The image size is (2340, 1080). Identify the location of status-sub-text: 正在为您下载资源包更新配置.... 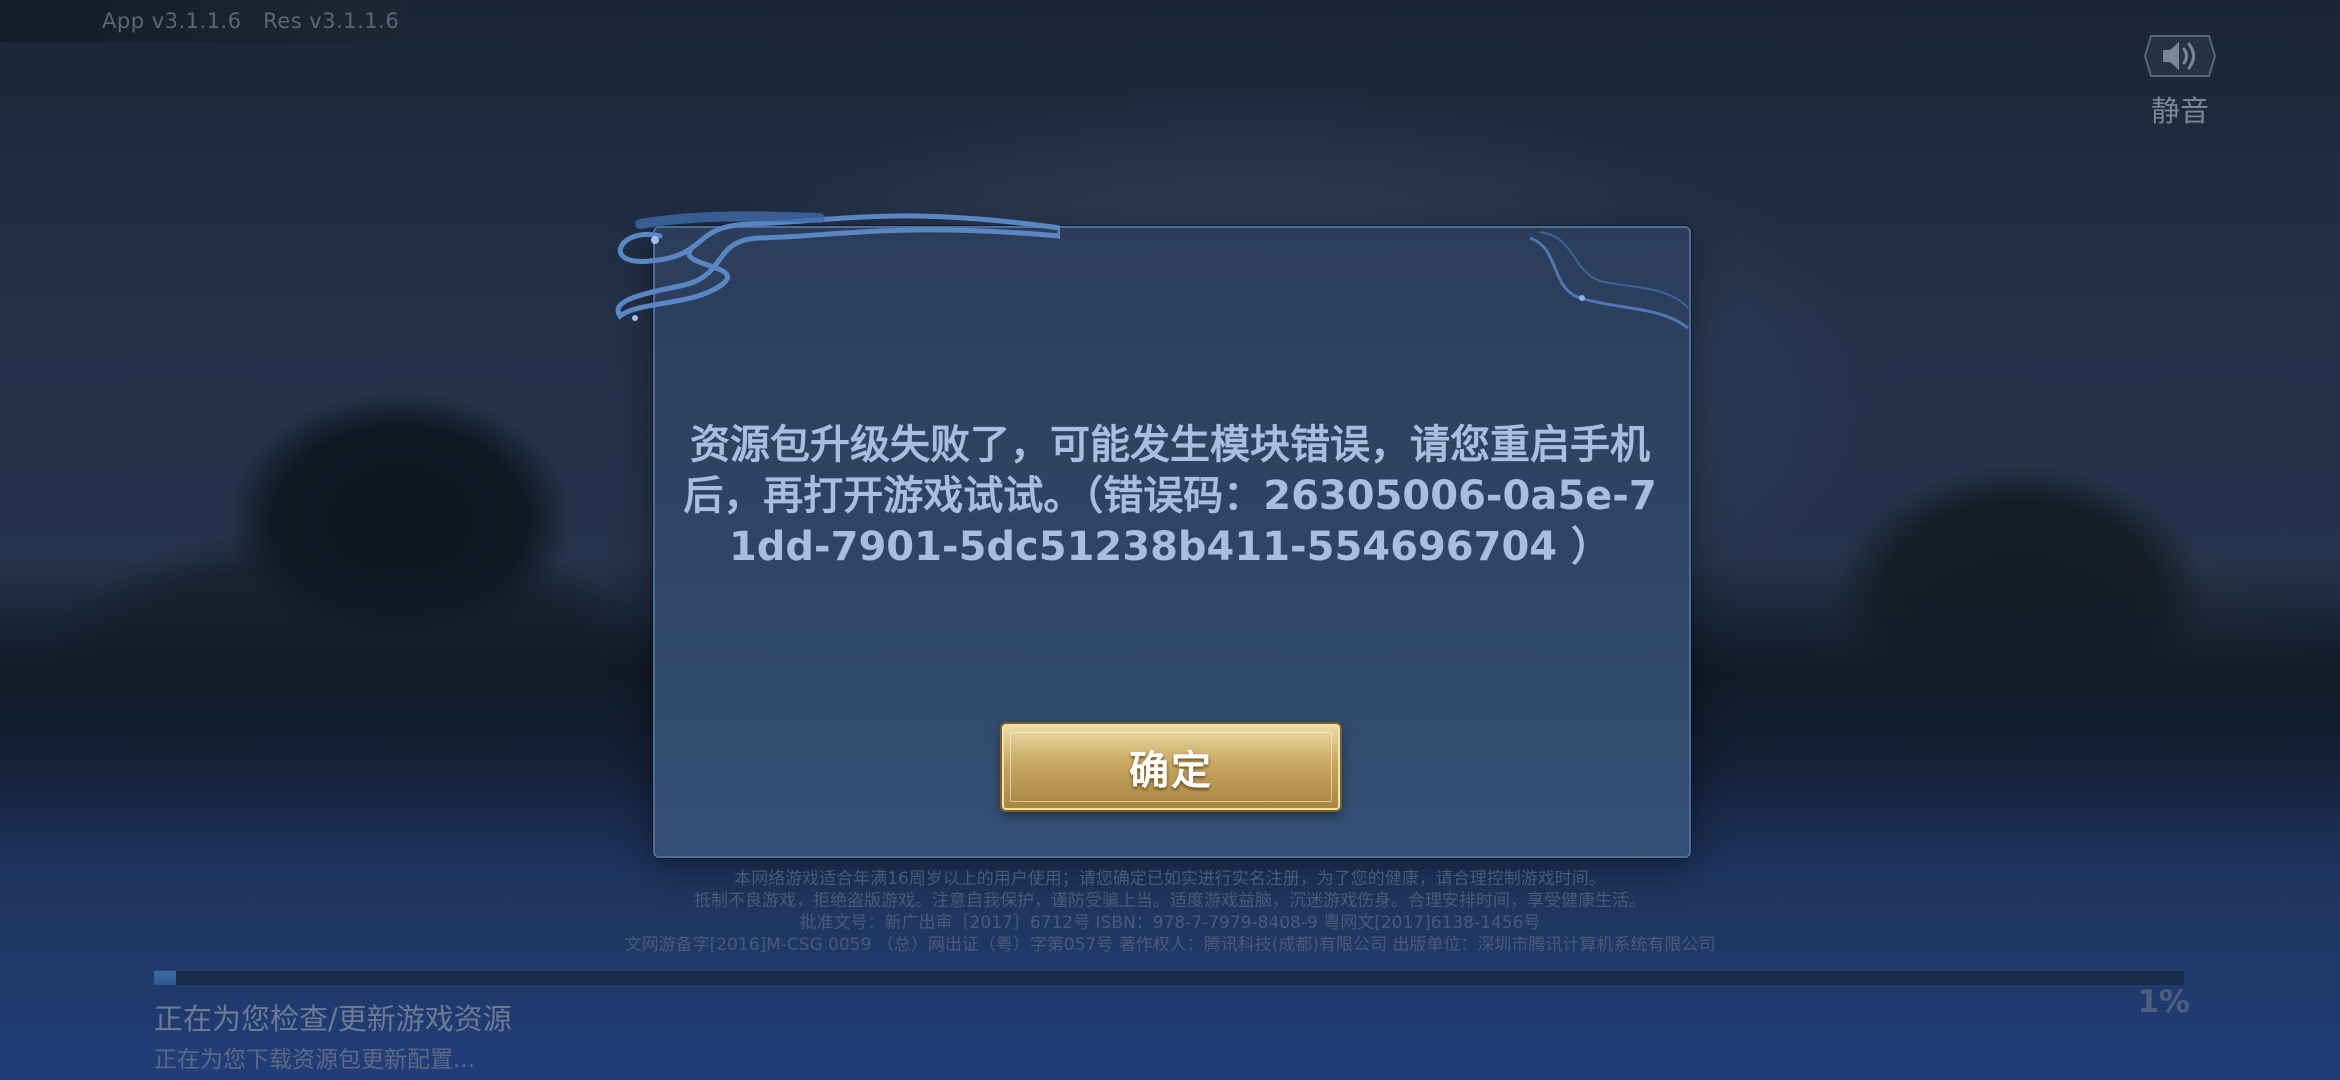
(314, 1060).